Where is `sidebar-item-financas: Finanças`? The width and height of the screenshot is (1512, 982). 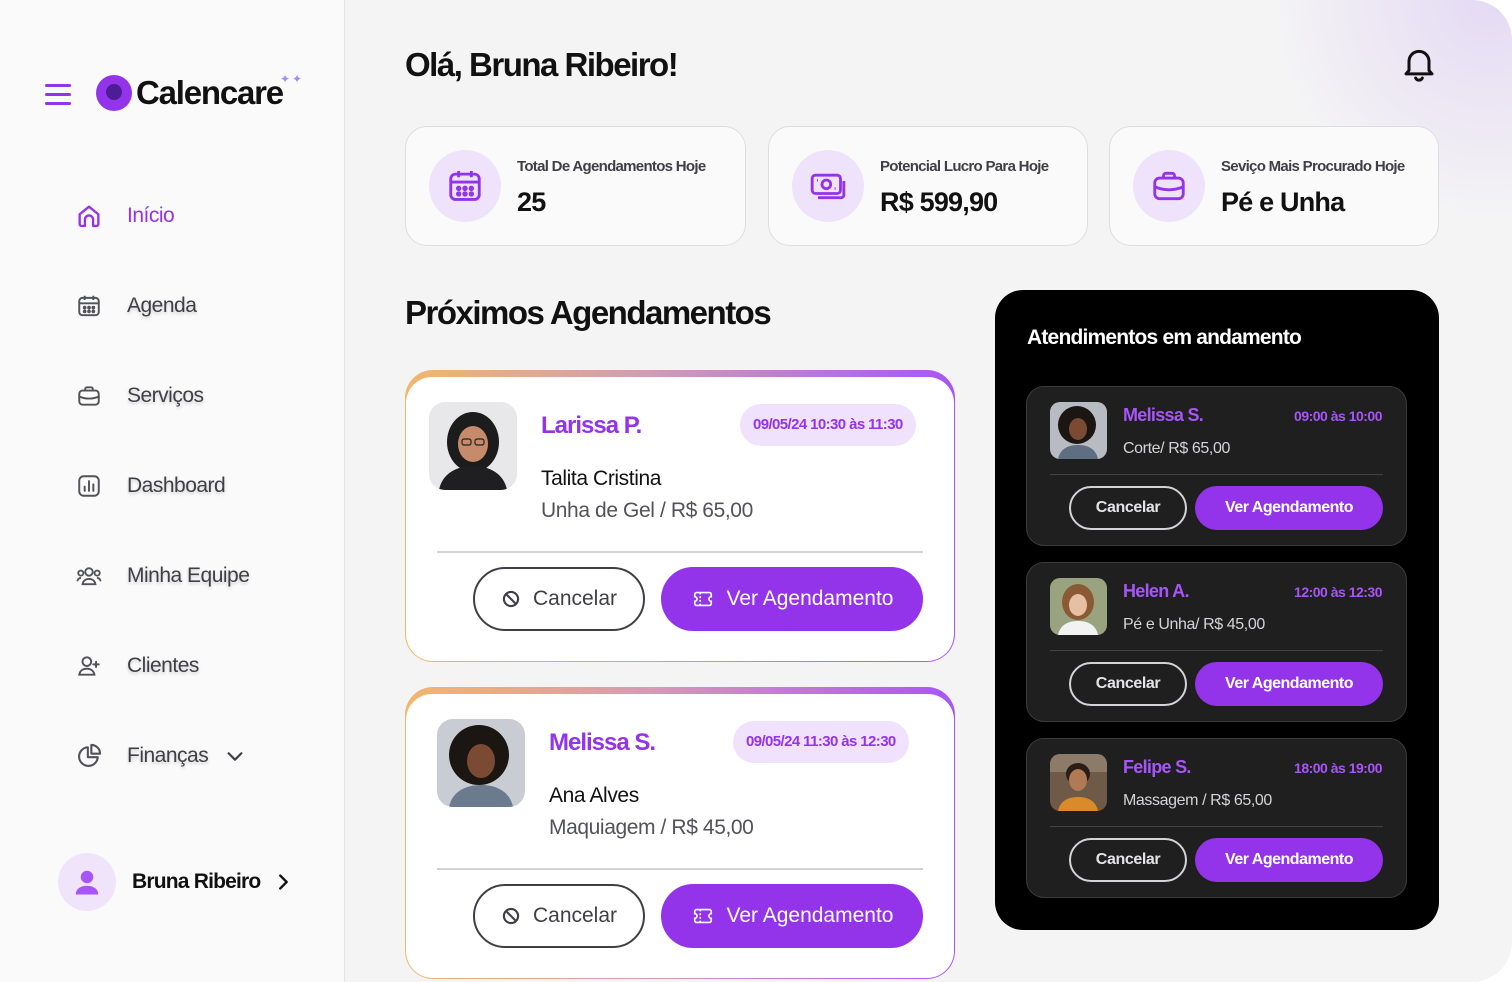 sidebar-item-financas: Finanças is located at coordinates (161, 756).